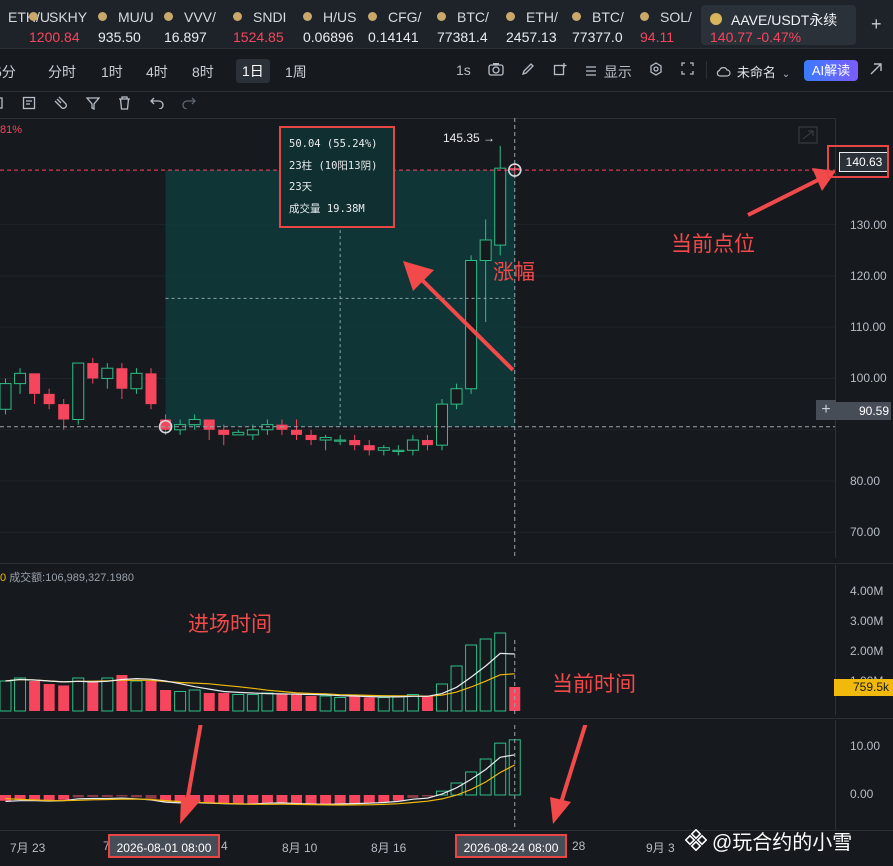 This screenshot has height=866, width=893. What do you see at coordinates (253, 71) in the screenshot?
I see `timeframe-tab: 1日` at bounding box center [253, 71].